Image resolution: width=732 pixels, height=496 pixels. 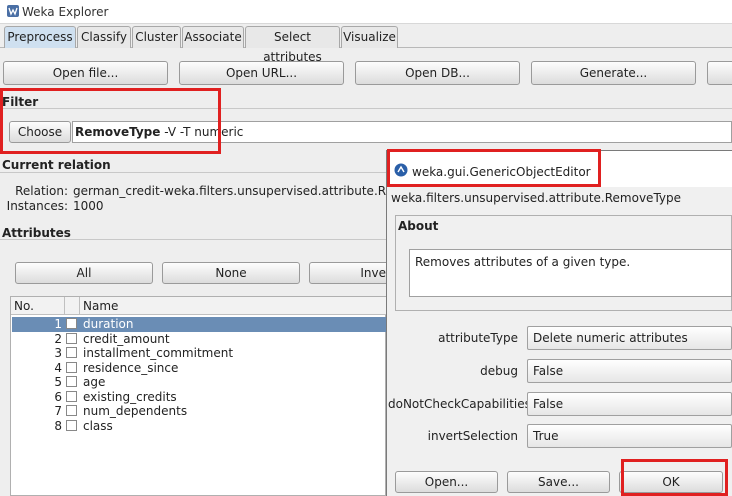 What do you see at coordinates (84, 273) in the screenshot?
I see `select-all-button: All` at bounding box center [84, 273].